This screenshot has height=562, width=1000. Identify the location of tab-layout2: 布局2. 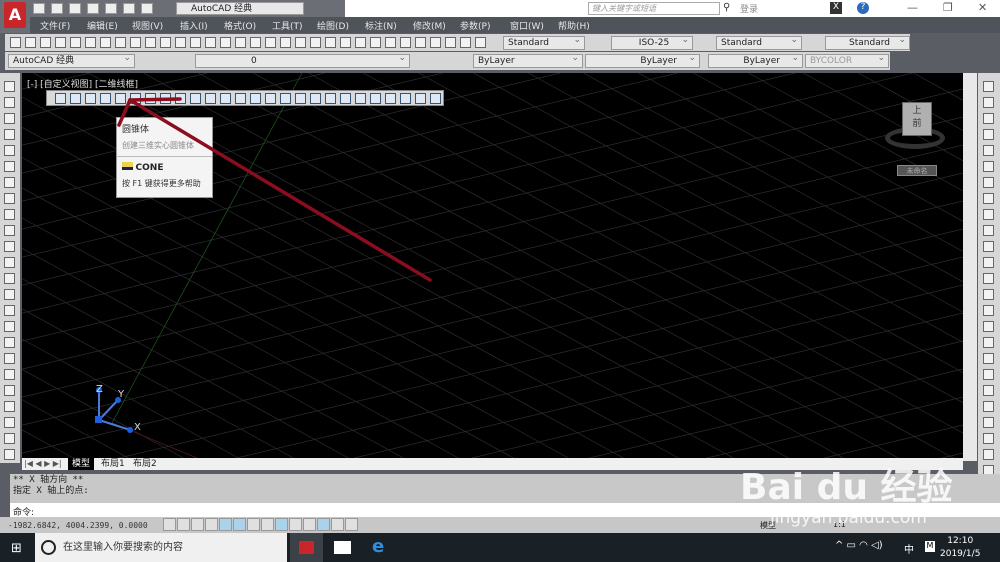
(145, 464).